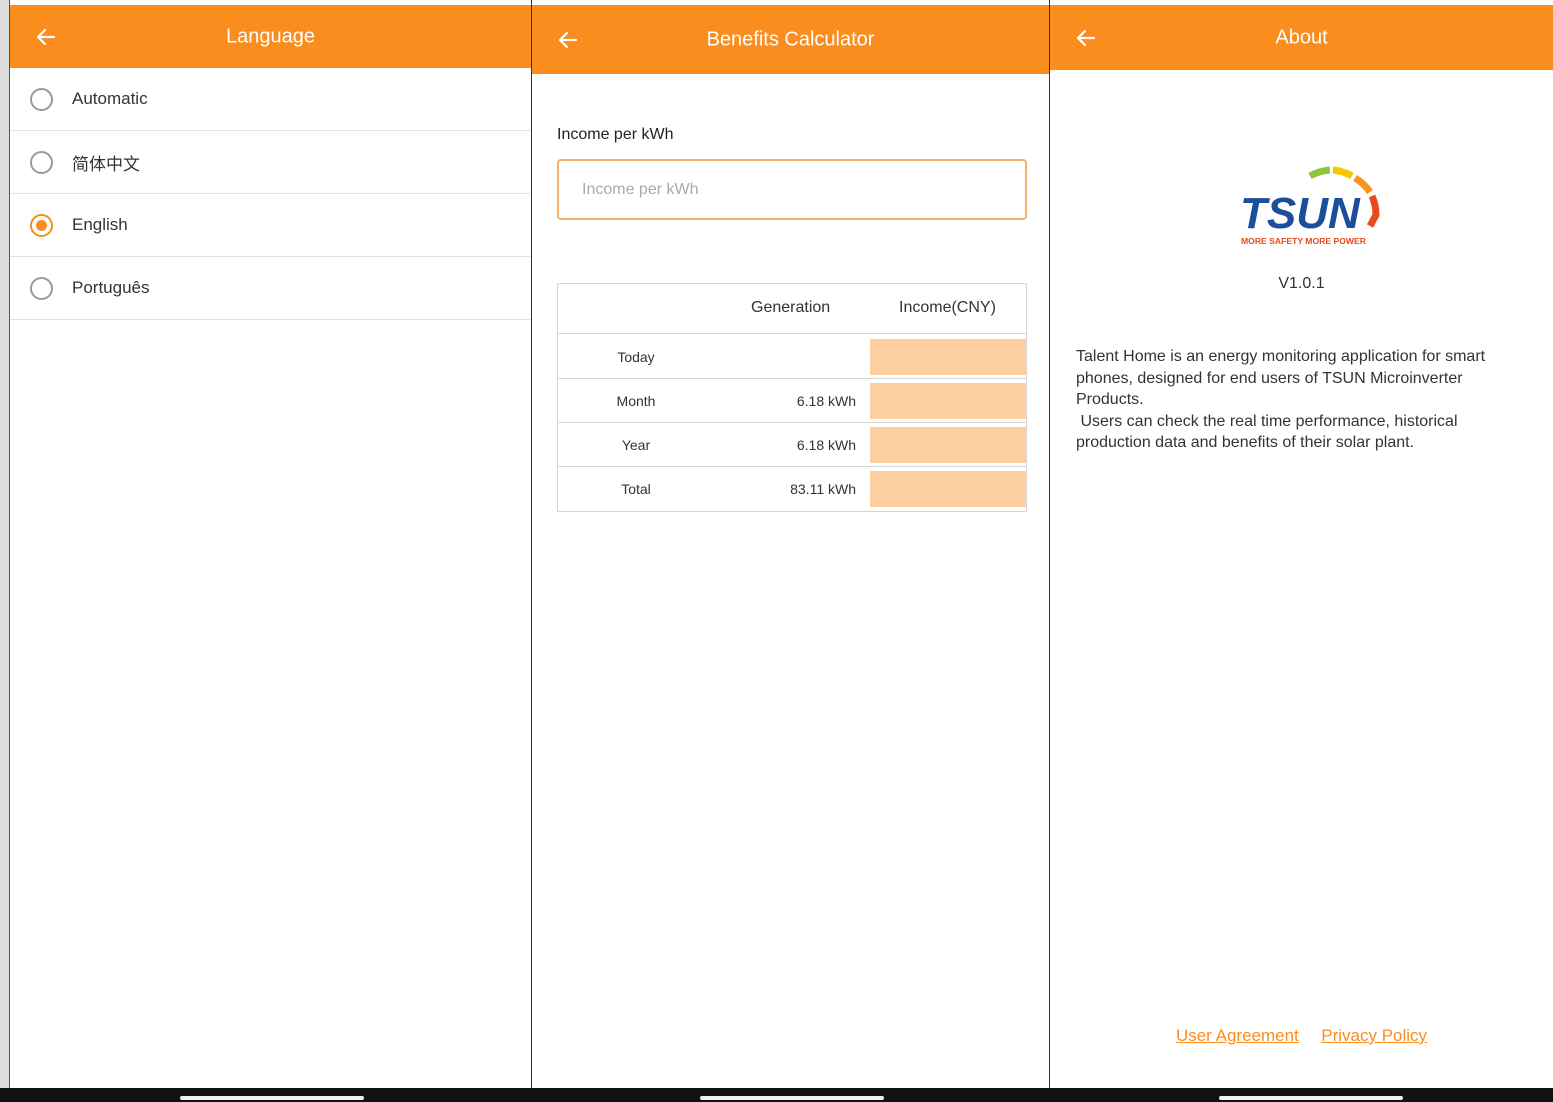  What do you see at coordinates (1301, 1036) in the screenshot?
I see `legal-links: User Agreement Privacy Policy` at bounding box center [1301, 1036].